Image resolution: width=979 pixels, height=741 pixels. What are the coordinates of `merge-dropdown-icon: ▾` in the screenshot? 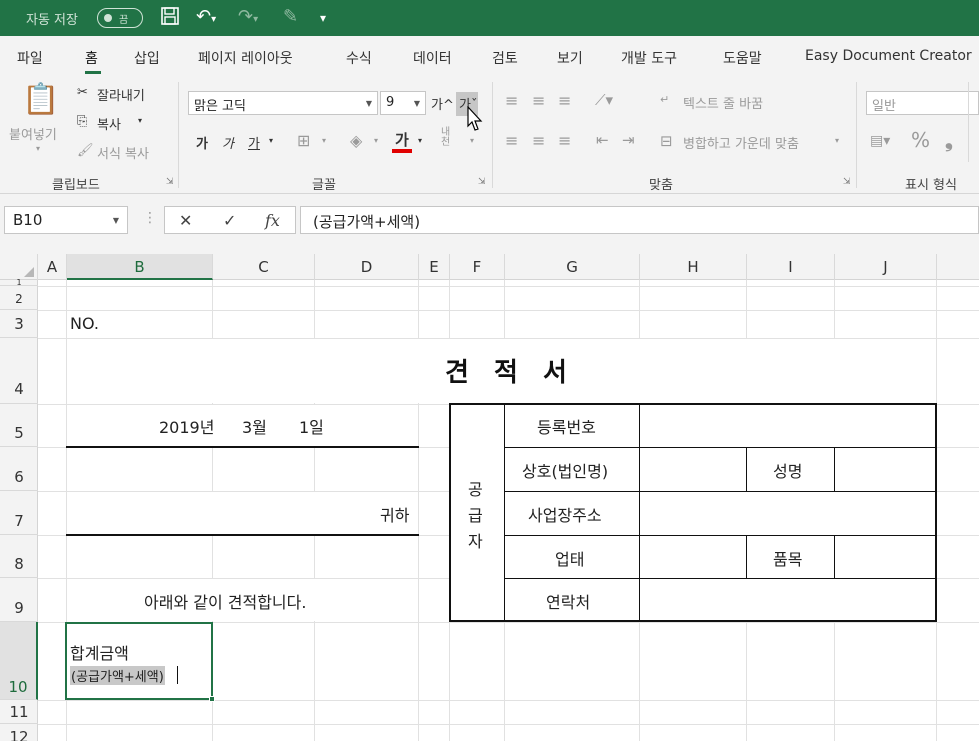 It's located at (837, 140).